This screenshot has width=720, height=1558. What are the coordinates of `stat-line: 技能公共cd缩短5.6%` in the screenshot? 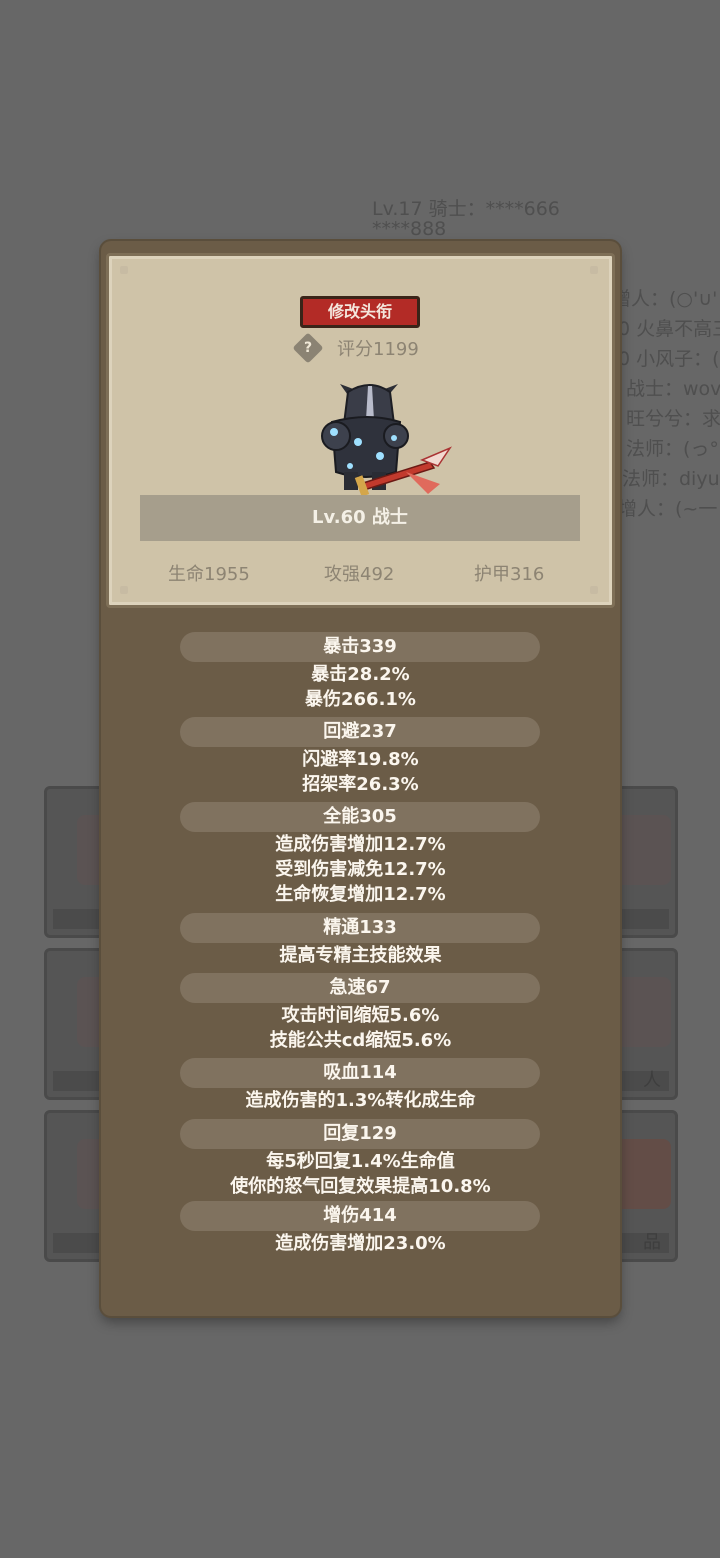 It's located at (360, 1040).